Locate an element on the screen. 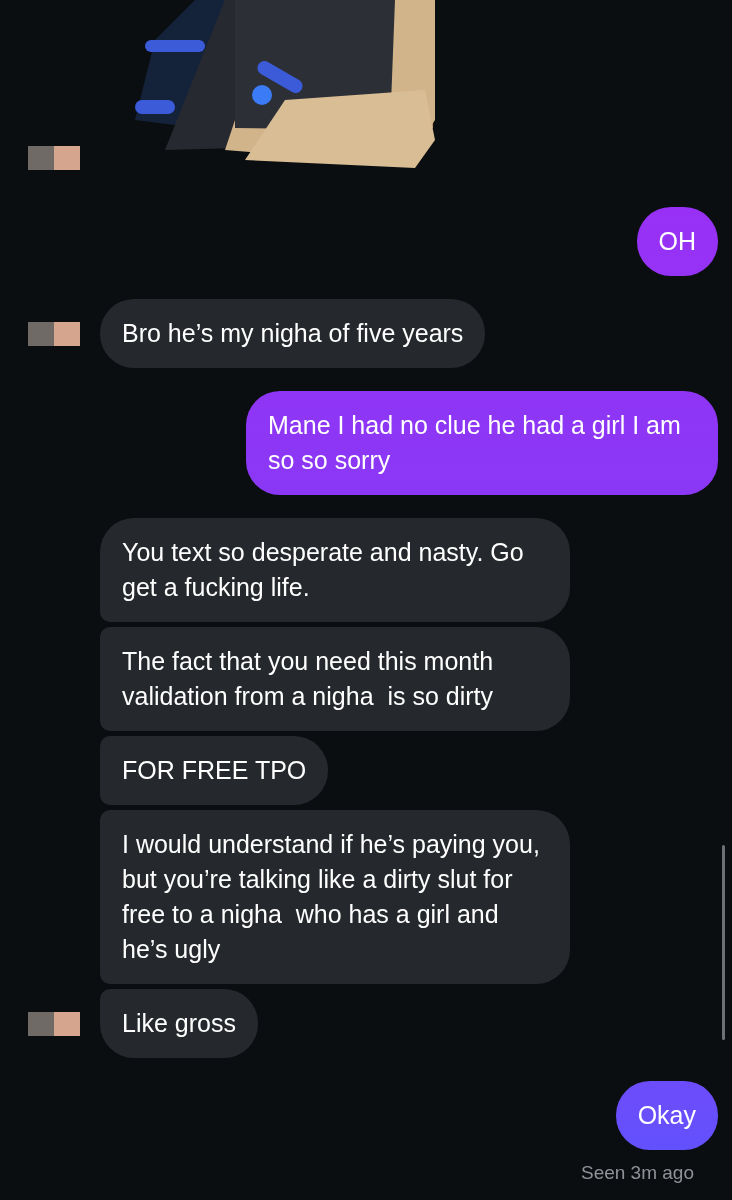 The image size is (732, 1200). message-bubble: Mane I had no clue he had a girl I am so so sorry is located at coordinates (482, 443).